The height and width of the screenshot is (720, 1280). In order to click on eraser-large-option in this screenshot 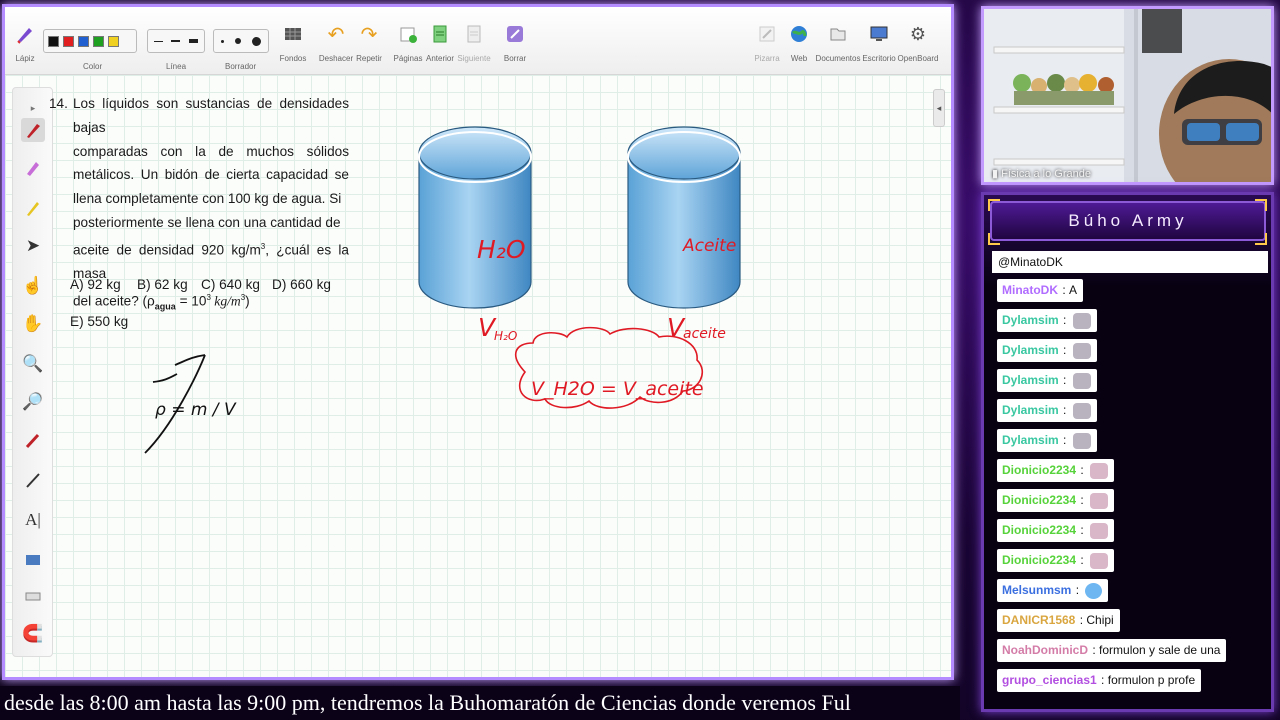, I will do `click(256, 41)`.